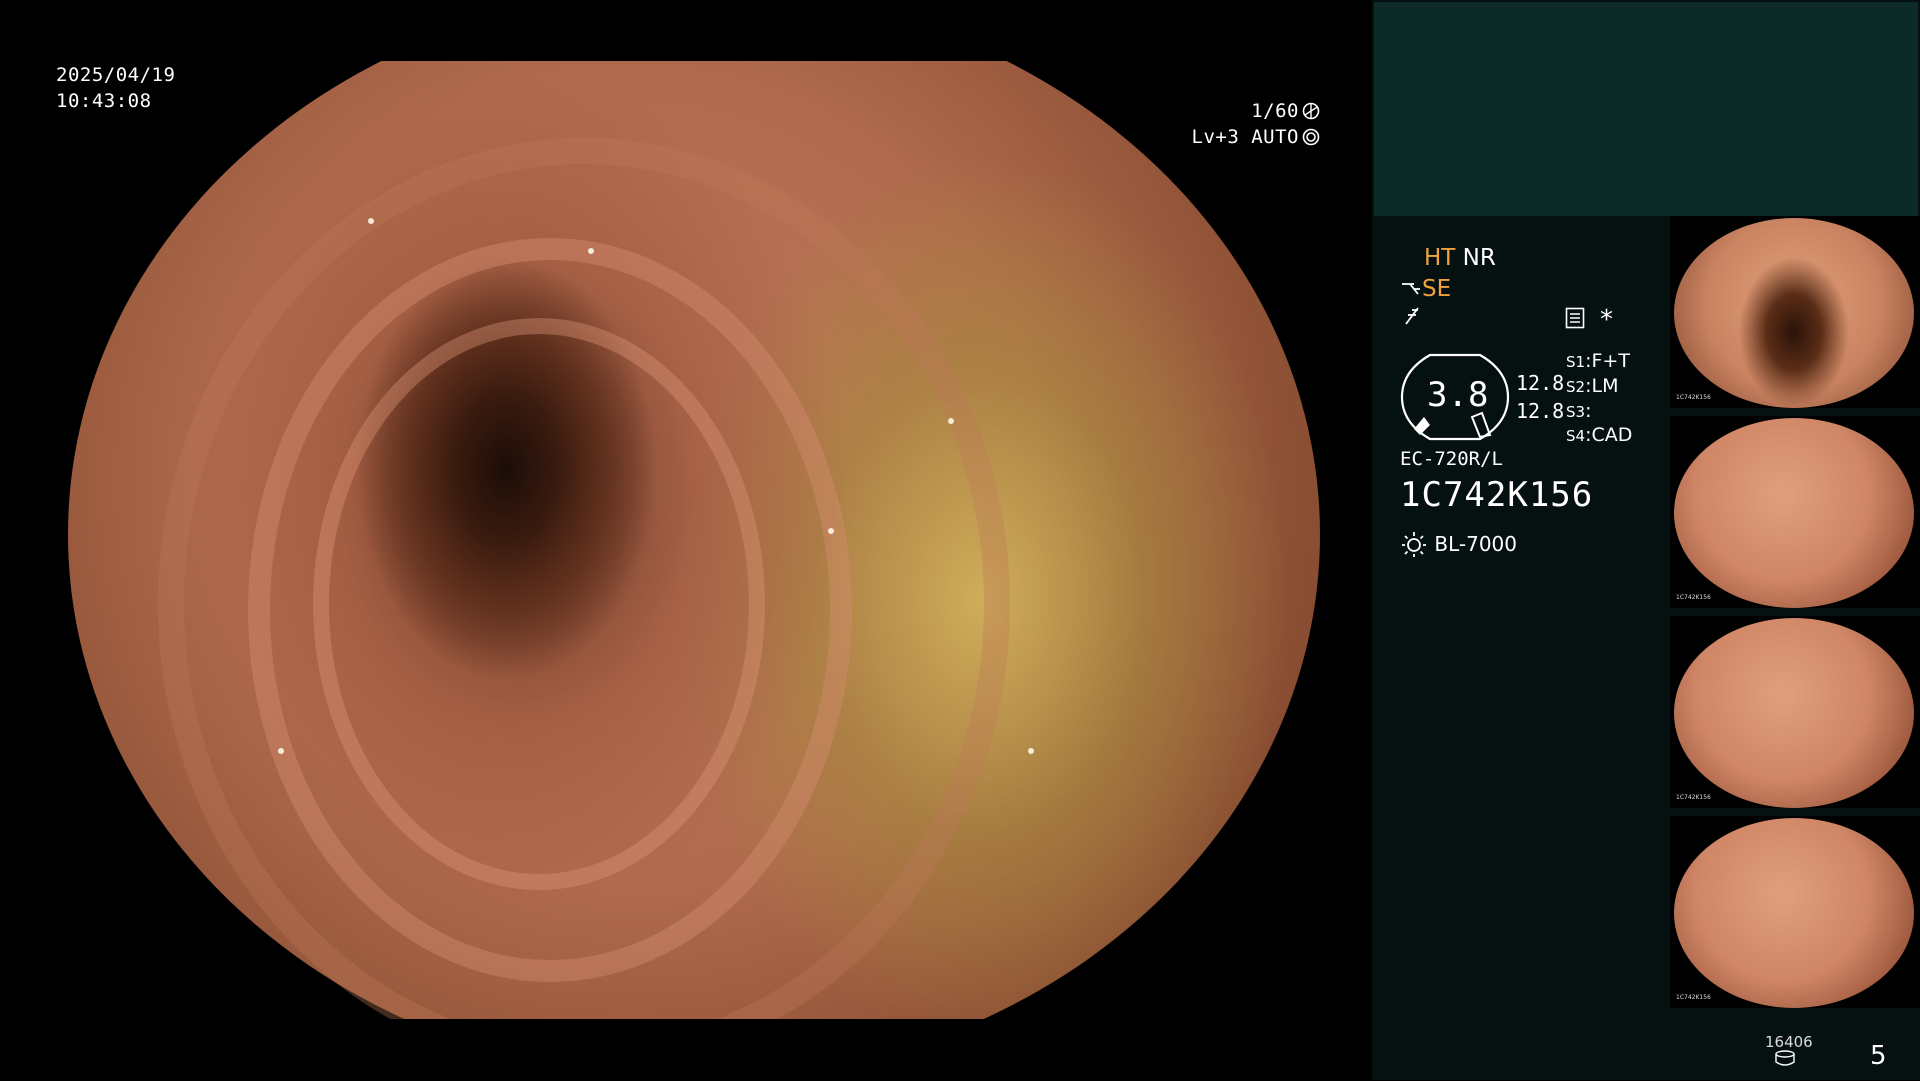 The image size is (1920, 1081). Describe the element at coordinates (1275, 111) in the screenshot. I see `shutter-speed: 1/60` at that location.